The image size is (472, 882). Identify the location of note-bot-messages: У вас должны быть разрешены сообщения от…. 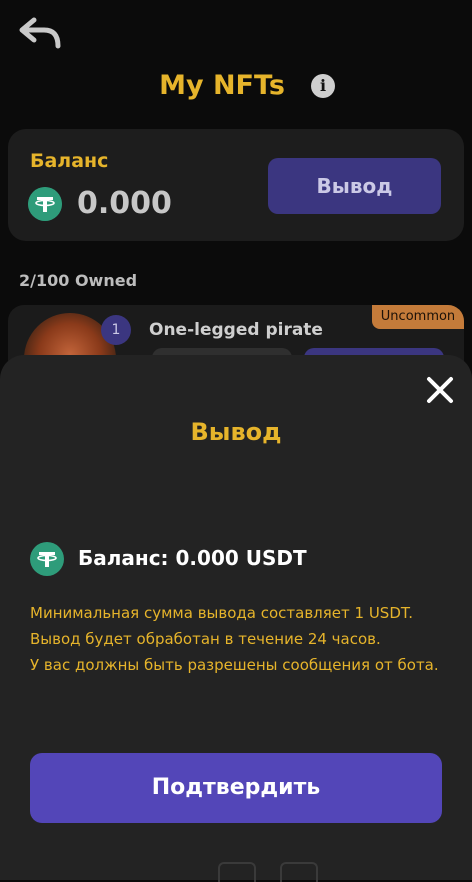
(234, 665).